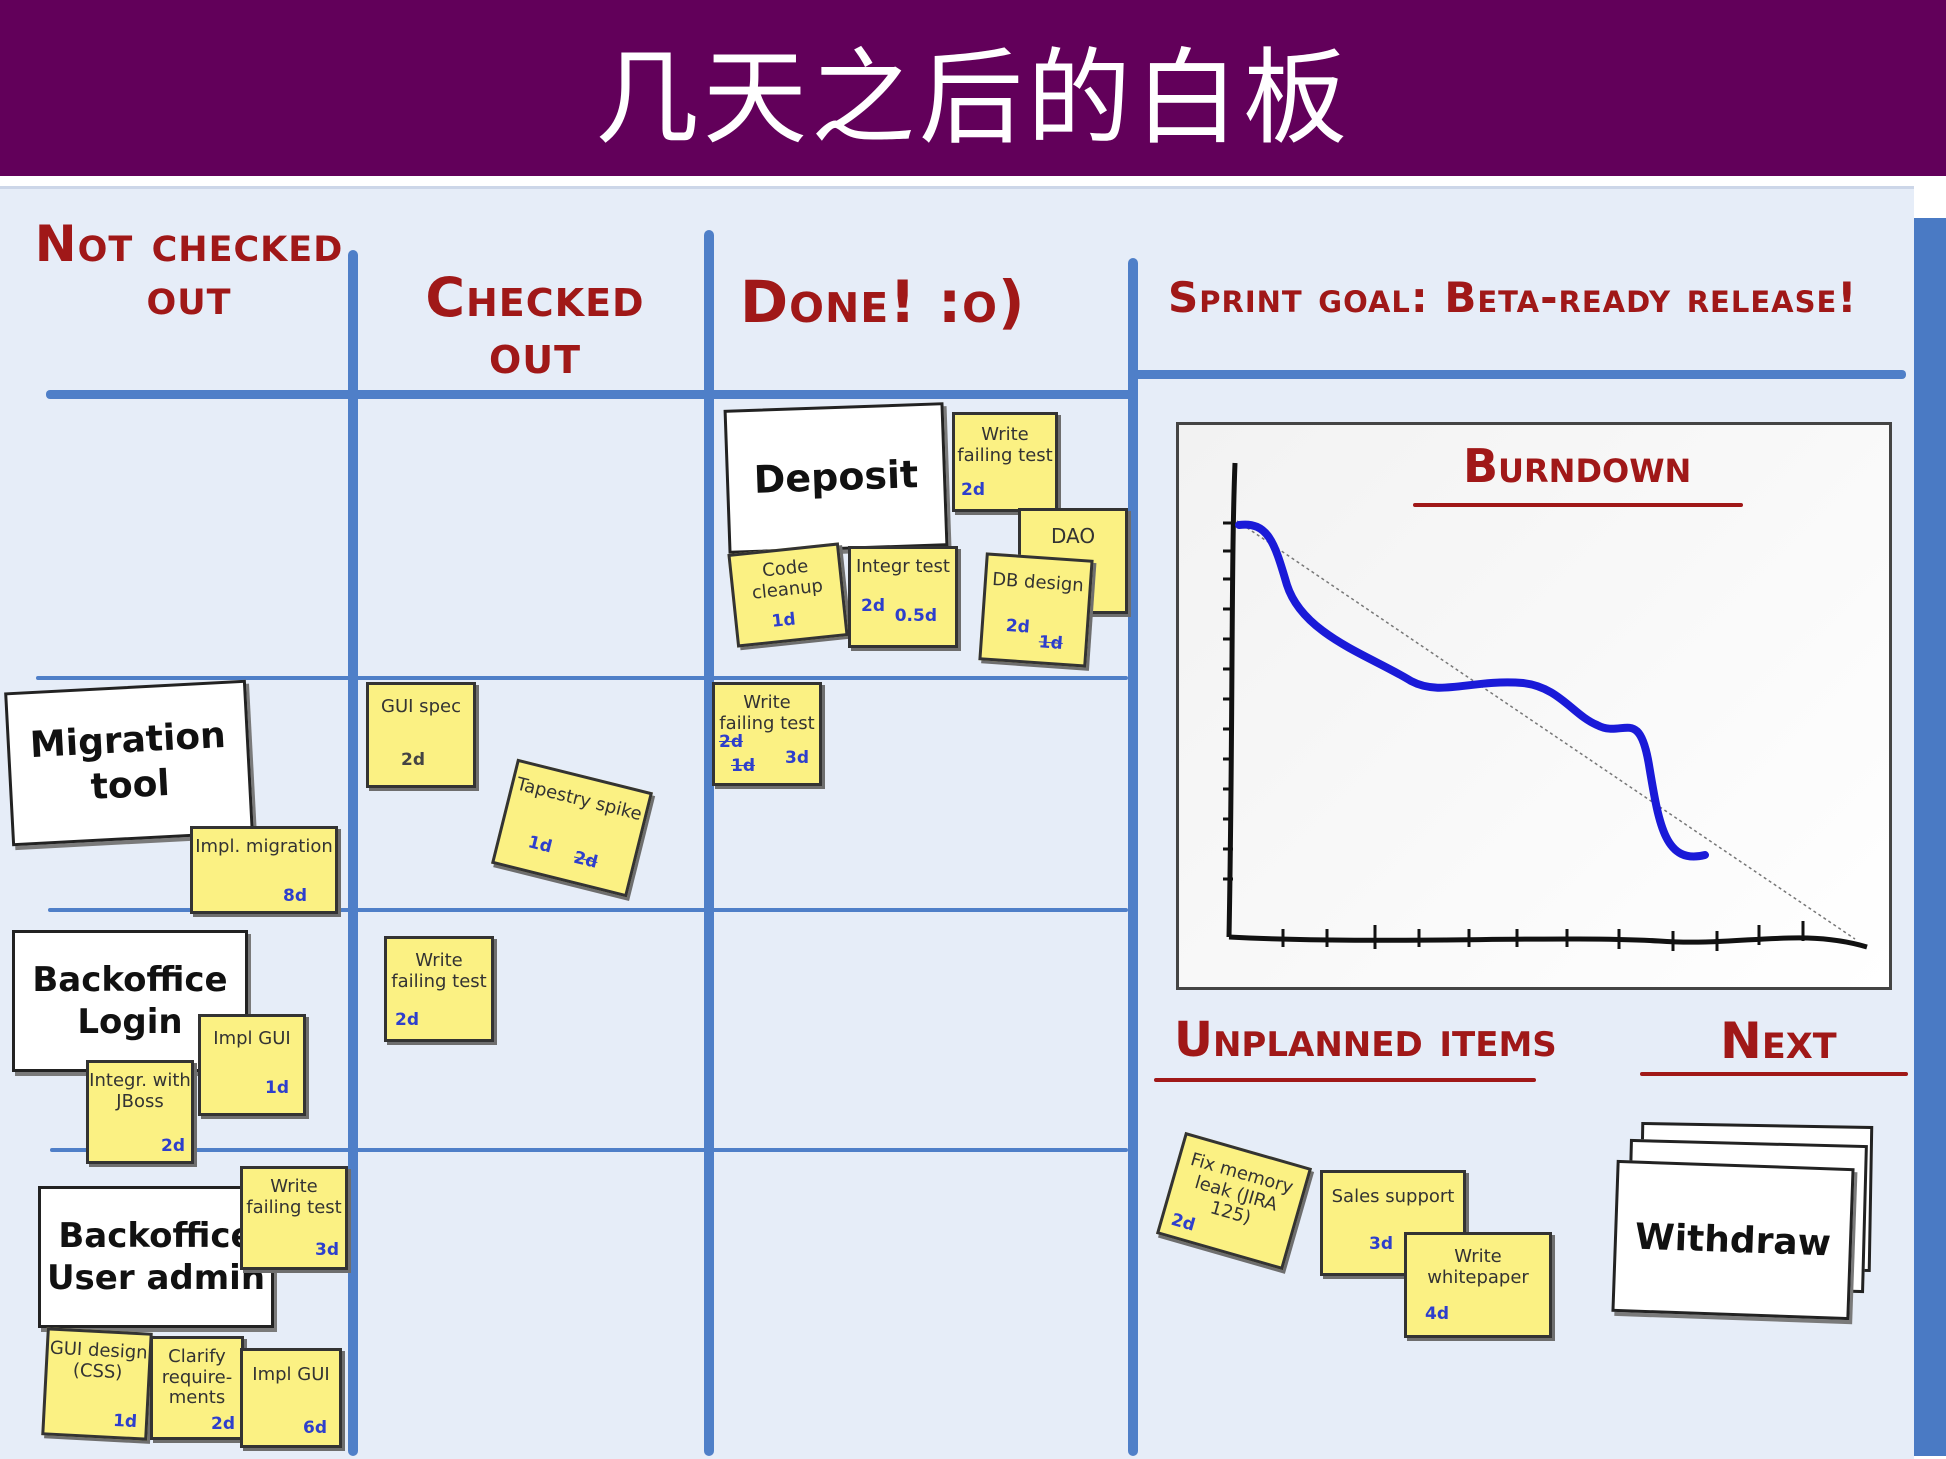 The image size is (1946, 1459). I want to click on task-note-impl-migration: Impl. migration 8d, so click(264, 870).